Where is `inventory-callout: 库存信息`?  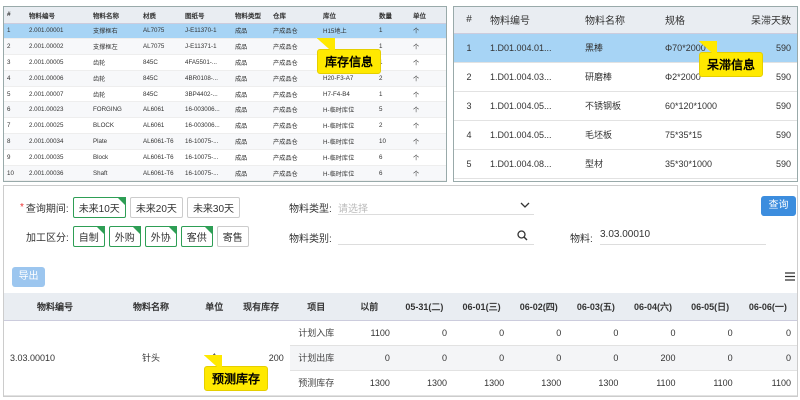
inventory-callout: 库存信息 is located at coordinates (349, 56).